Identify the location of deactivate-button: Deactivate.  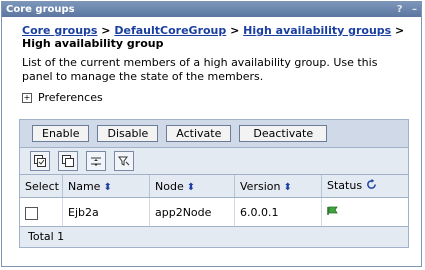
(283, 133).